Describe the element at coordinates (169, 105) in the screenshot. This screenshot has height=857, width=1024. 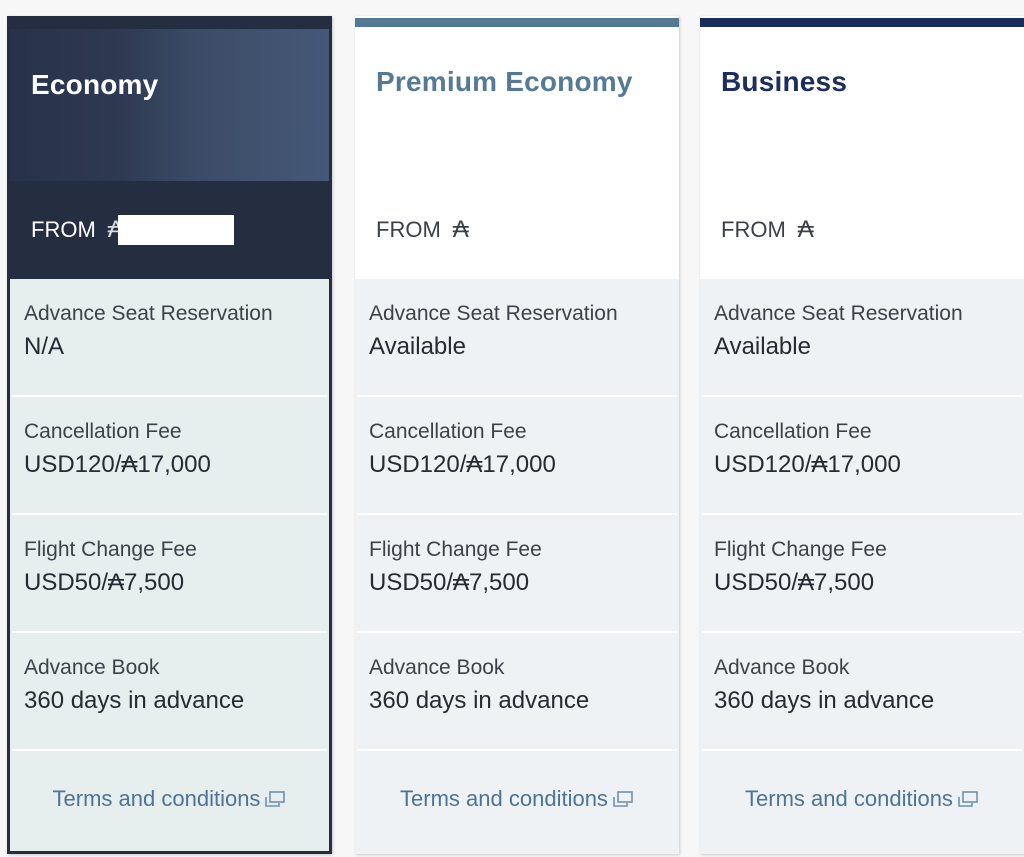
I see `header-banner` at that location.